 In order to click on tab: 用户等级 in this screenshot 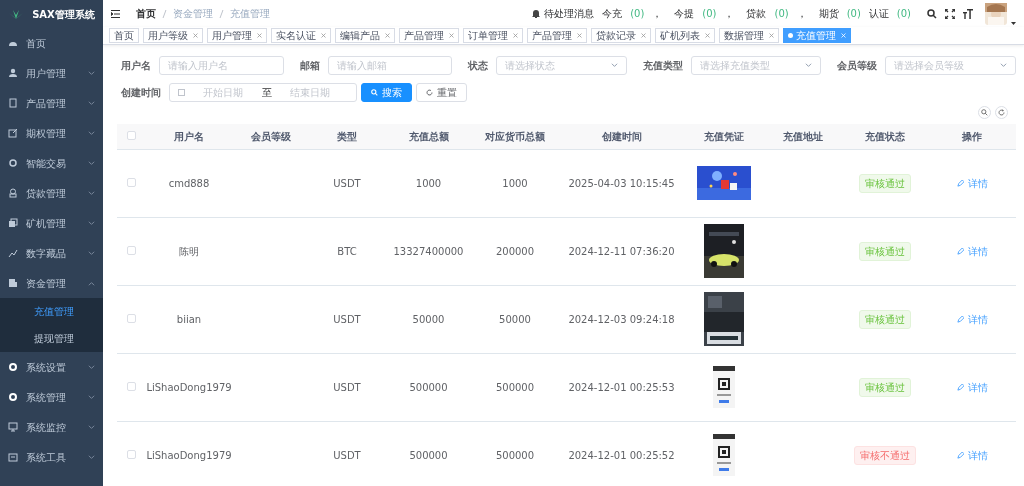, I will do `click(173, 35)`.